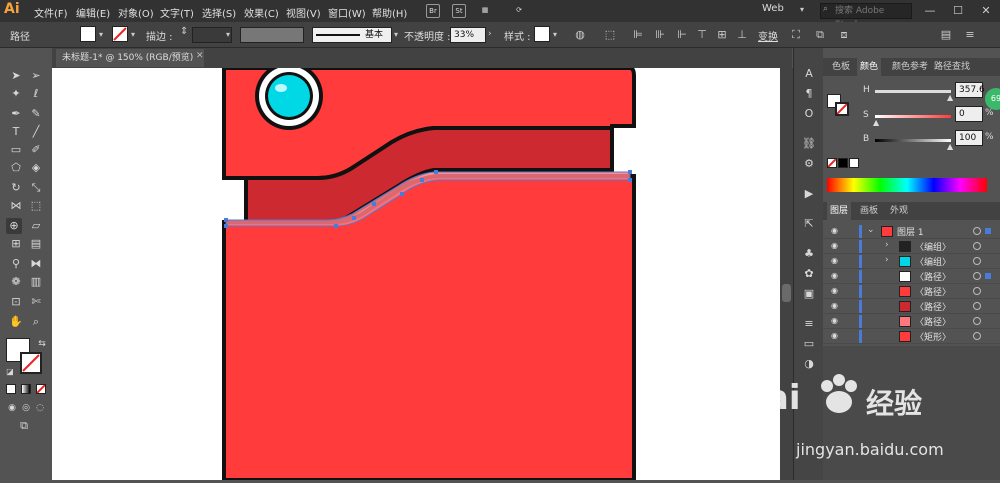  Describe the element at coordinates (869, 211) in the screenshot. I see `tab-artboards: 画板` at that location.